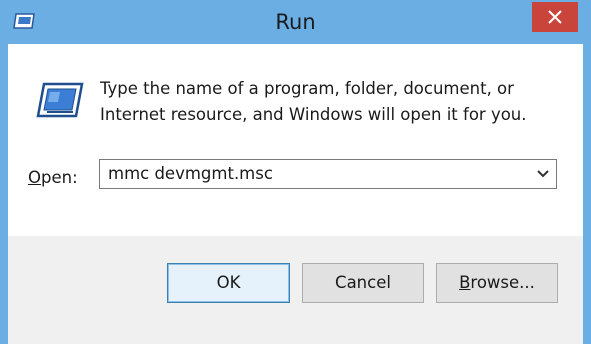  I want to click on window-title: Run, so click(295, 22).